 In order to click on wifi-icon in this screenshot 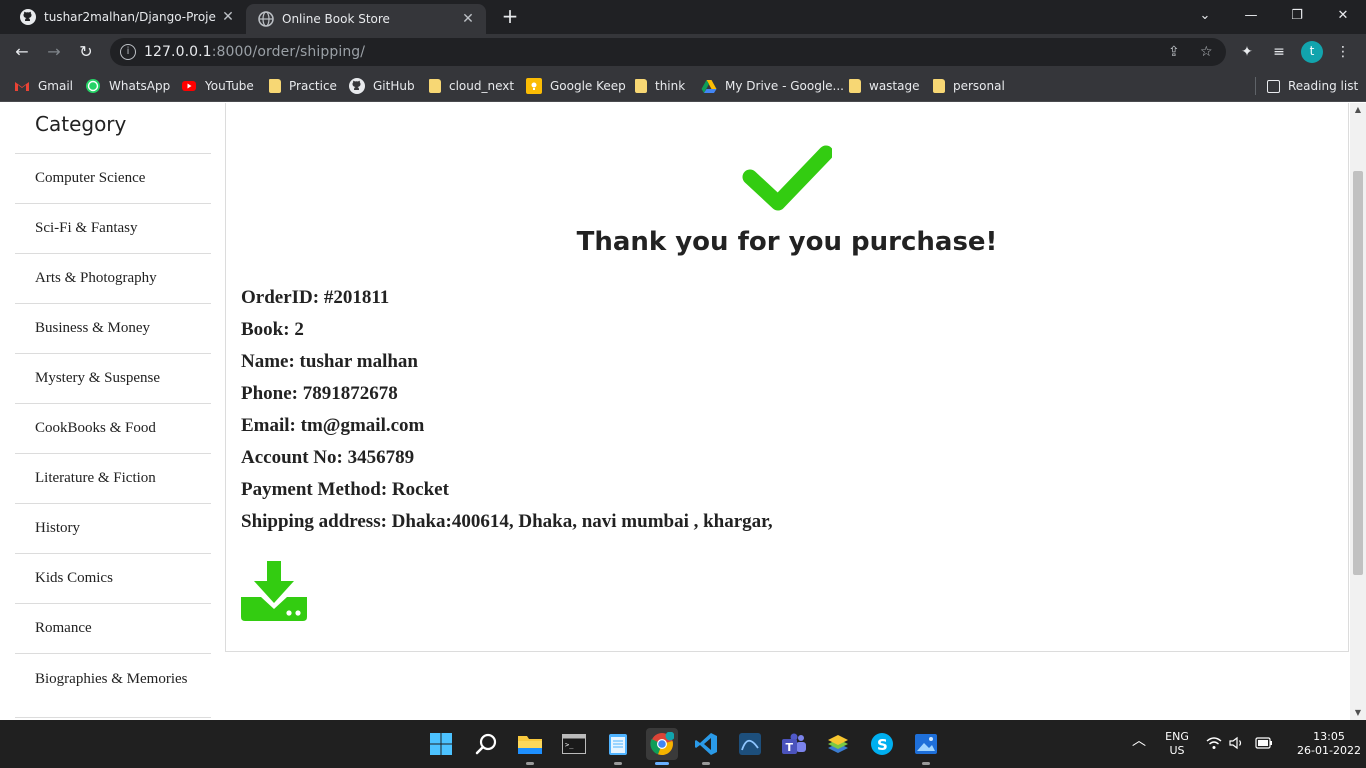, I will do `click(1214, 745)`.